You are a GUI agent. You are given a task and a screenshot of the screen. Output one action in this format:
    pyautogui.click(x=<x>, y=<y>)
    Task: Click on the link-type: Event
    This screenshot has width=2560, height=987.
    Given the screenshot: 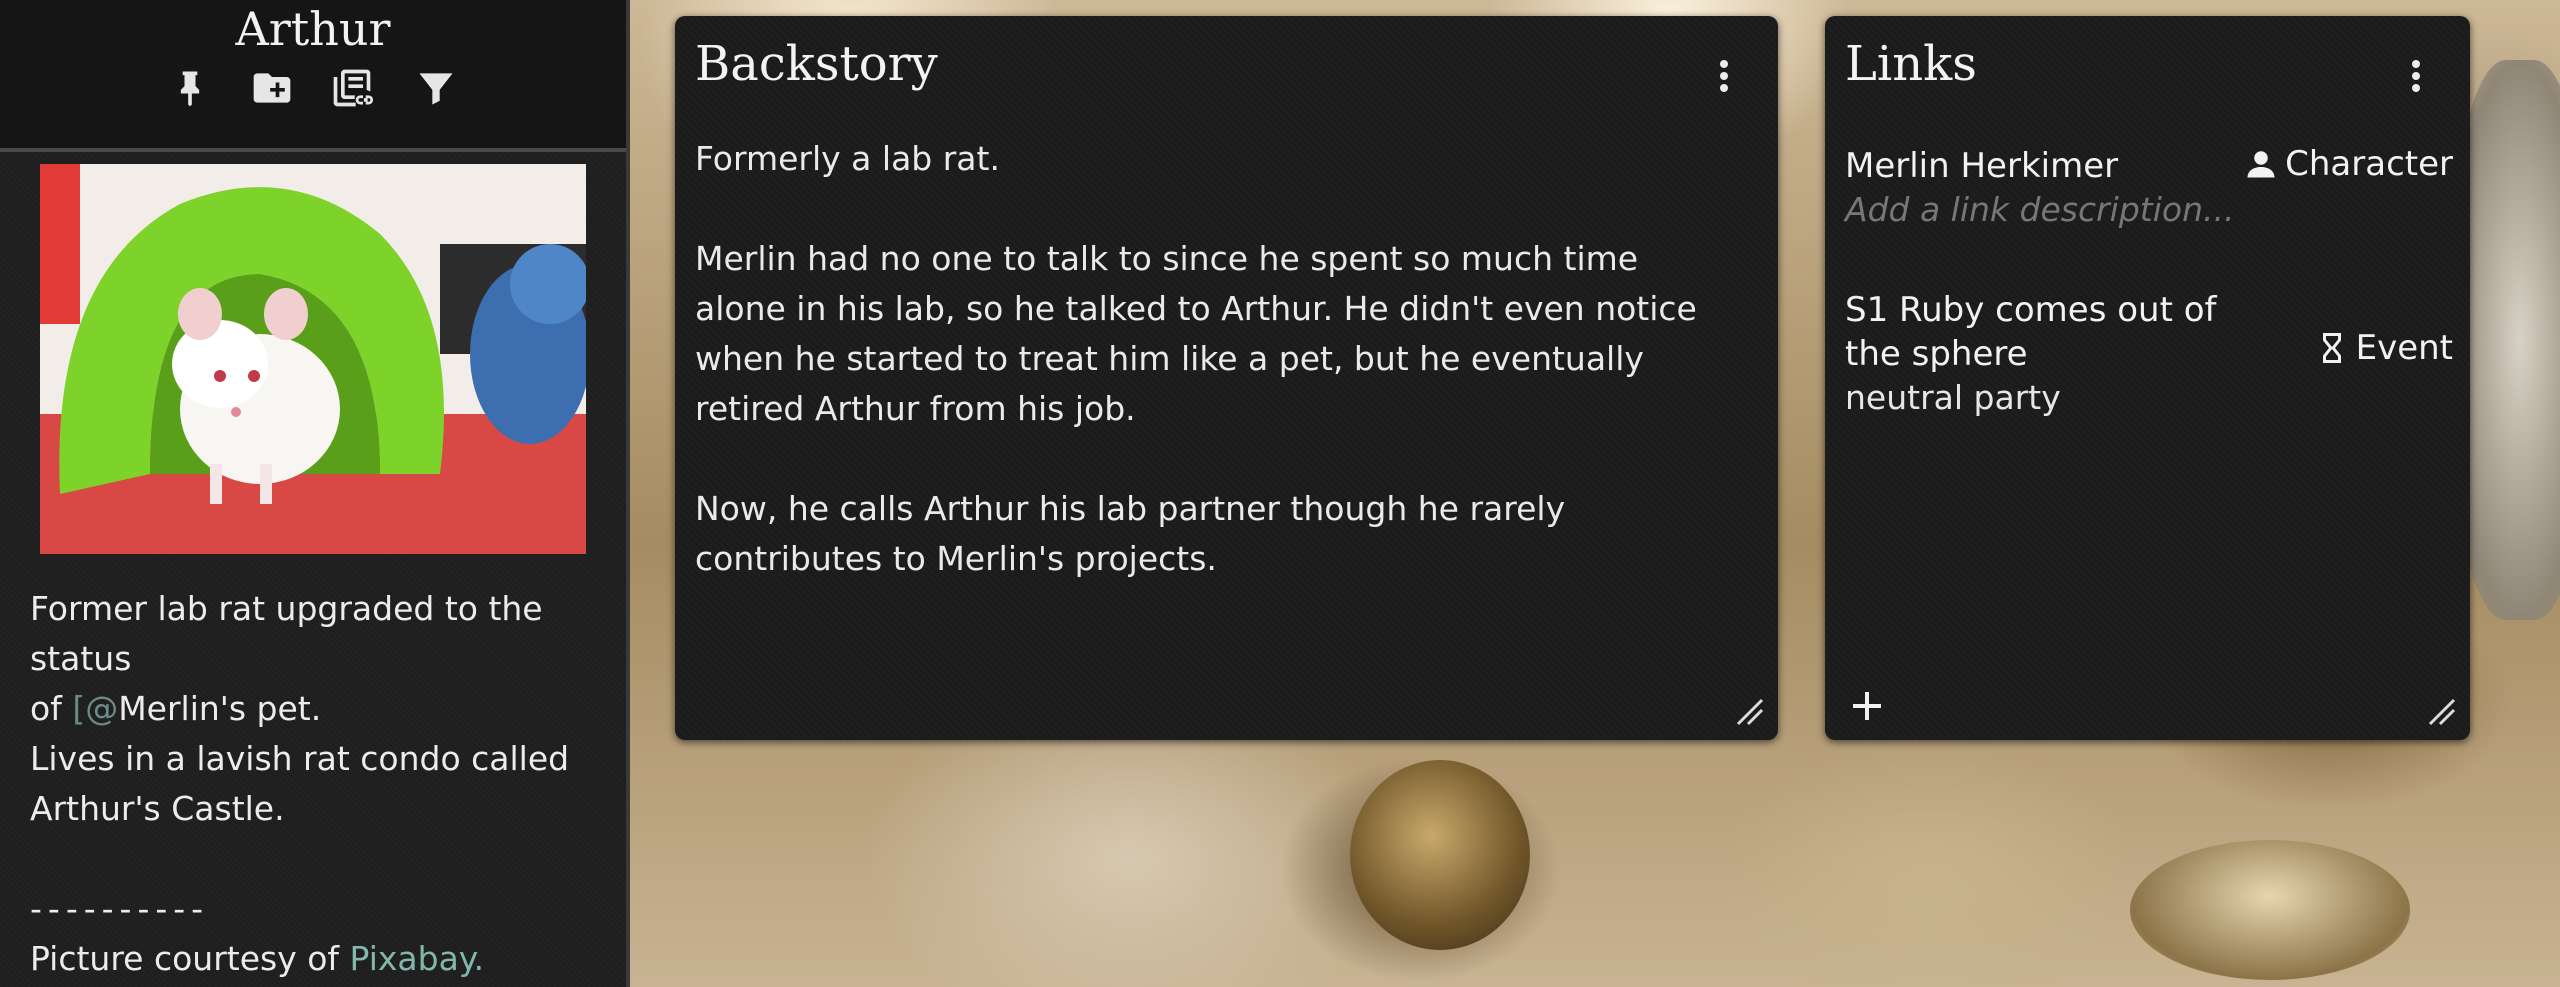 What is the action you would take?
    pyautogui.click(x=2383, y=348)
    